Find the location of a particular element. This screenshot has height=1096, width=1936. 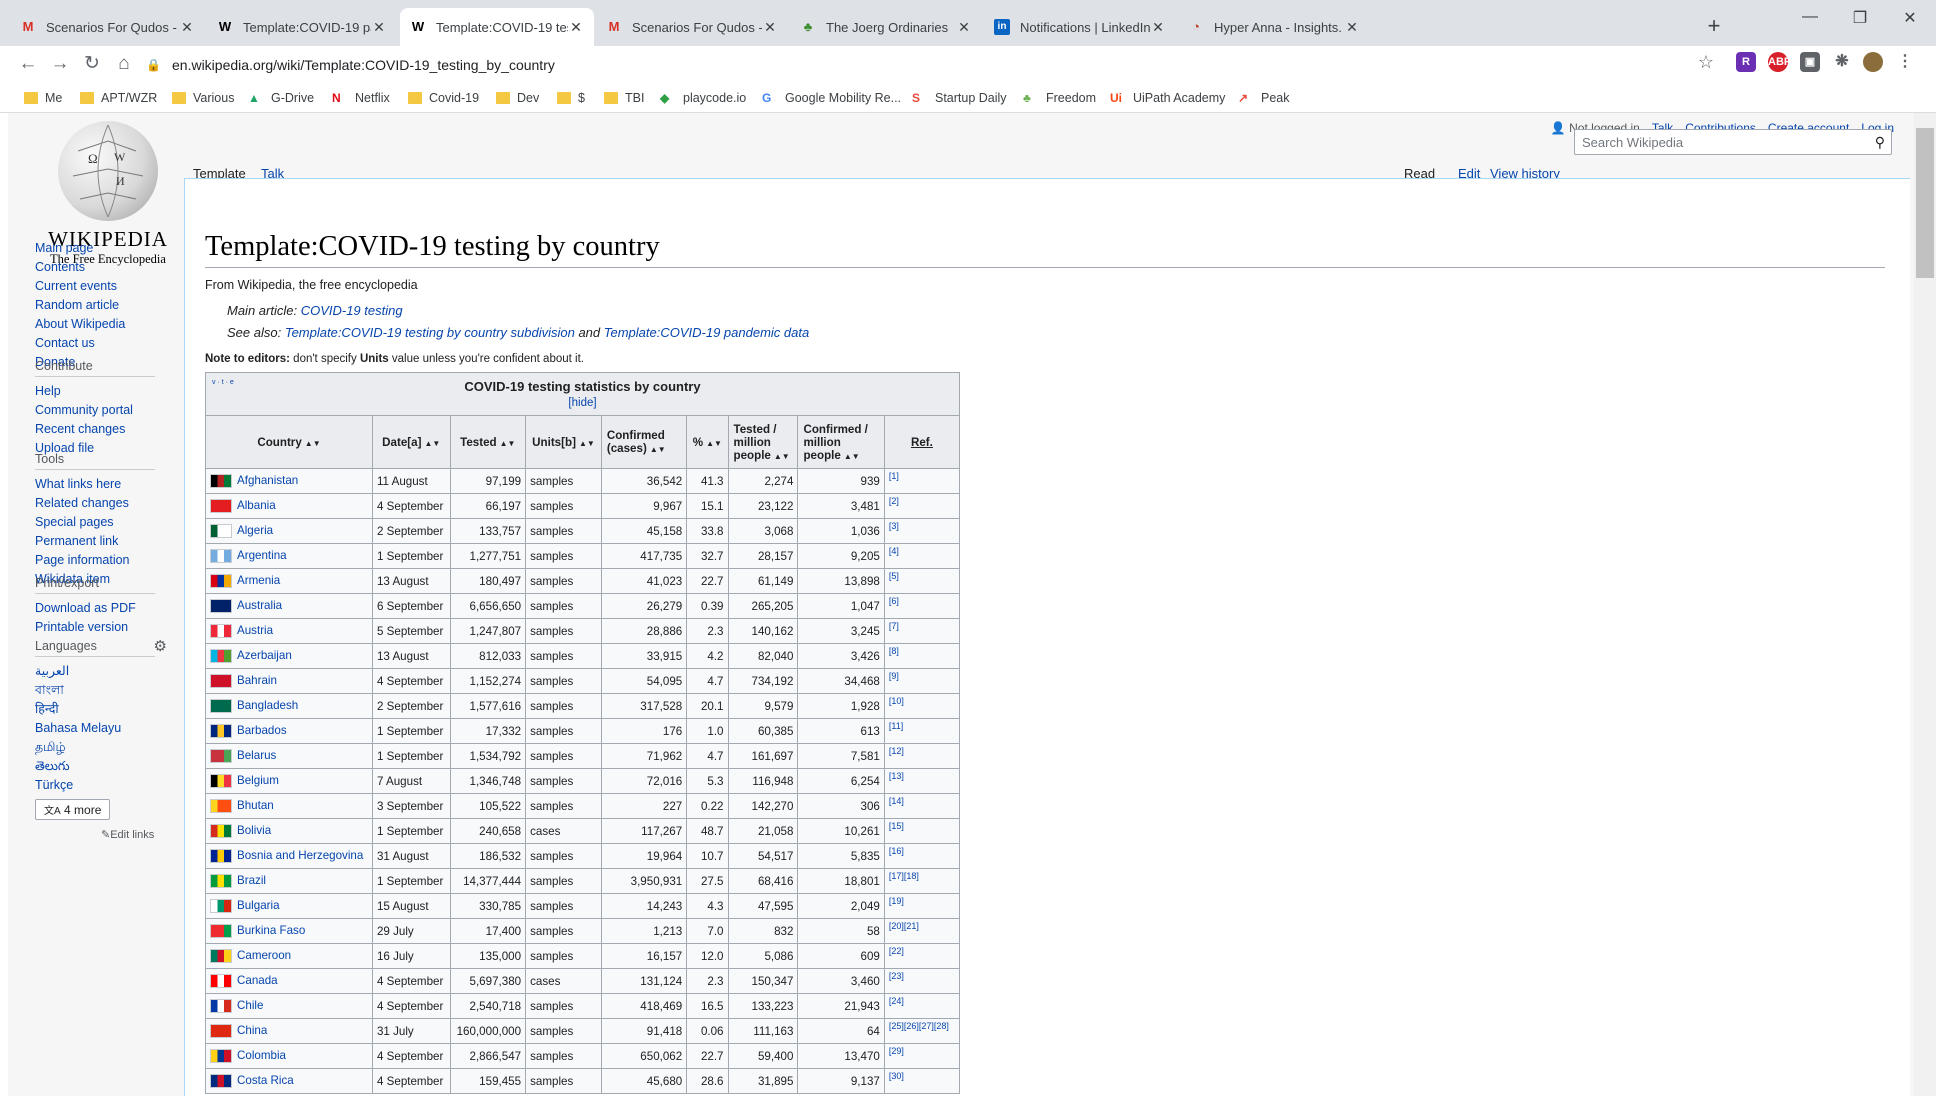

country-cell: Azerbaijan is located at coordinates (289, 656).